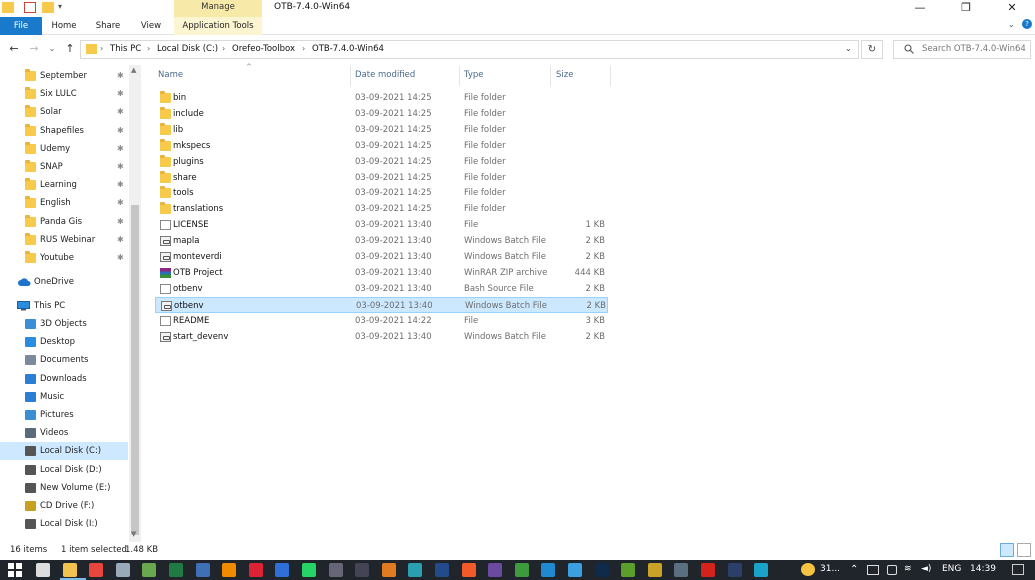 This screenshot has width=1035, height=580. Describe the element at coordinates (64, 342) in the screenshot. I see `sidebar-item-desktop: Desktop` at that location.